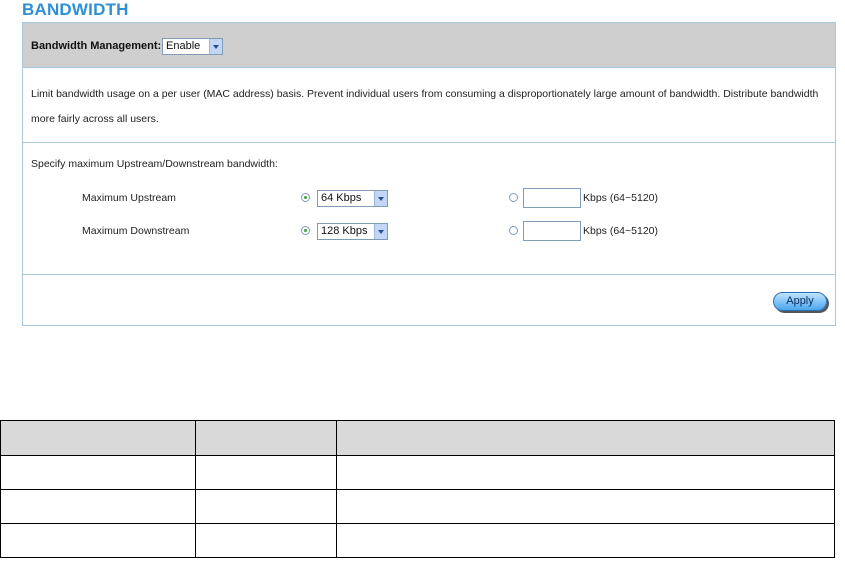  What do you see at coordinates (305, 197) in the screenshot?
I see `upstream-preset-radio` at bounding box center [305, 197].